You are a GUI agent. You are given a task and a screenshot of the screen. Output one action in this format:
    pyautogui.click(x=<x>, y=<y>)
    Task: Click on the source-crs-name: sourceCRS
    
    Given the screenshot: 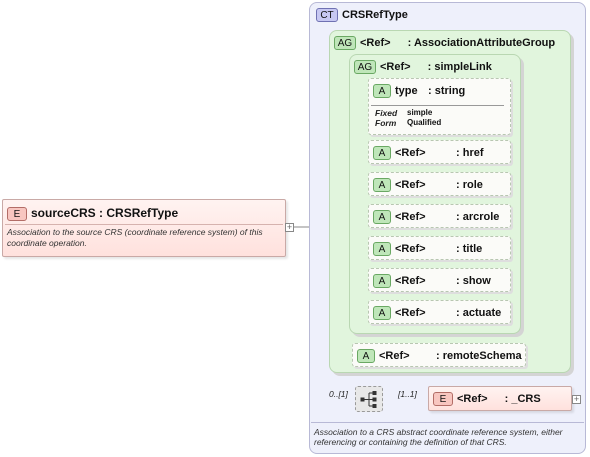 What is the action you would take?
    pyautogui.click(x=63, y=213)
    